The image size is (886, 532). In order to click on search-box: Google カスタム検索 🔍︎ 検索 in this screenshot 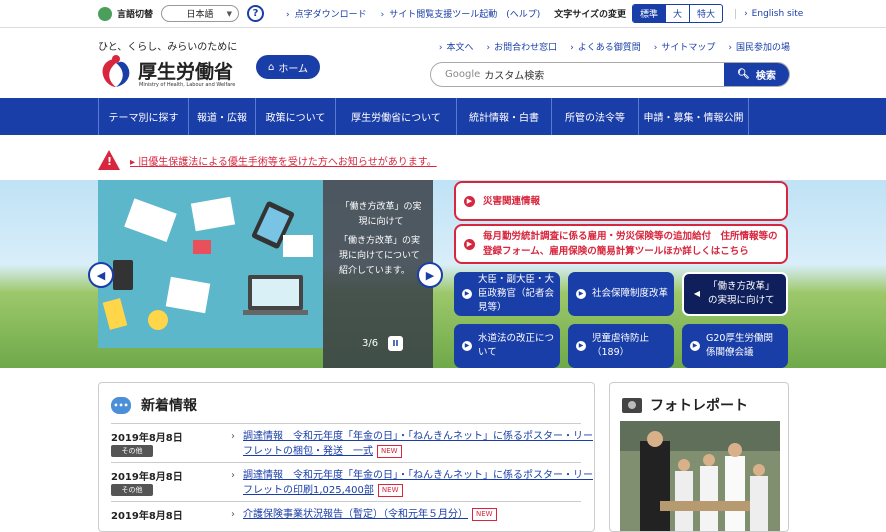, I will do `click(610, 74)`.